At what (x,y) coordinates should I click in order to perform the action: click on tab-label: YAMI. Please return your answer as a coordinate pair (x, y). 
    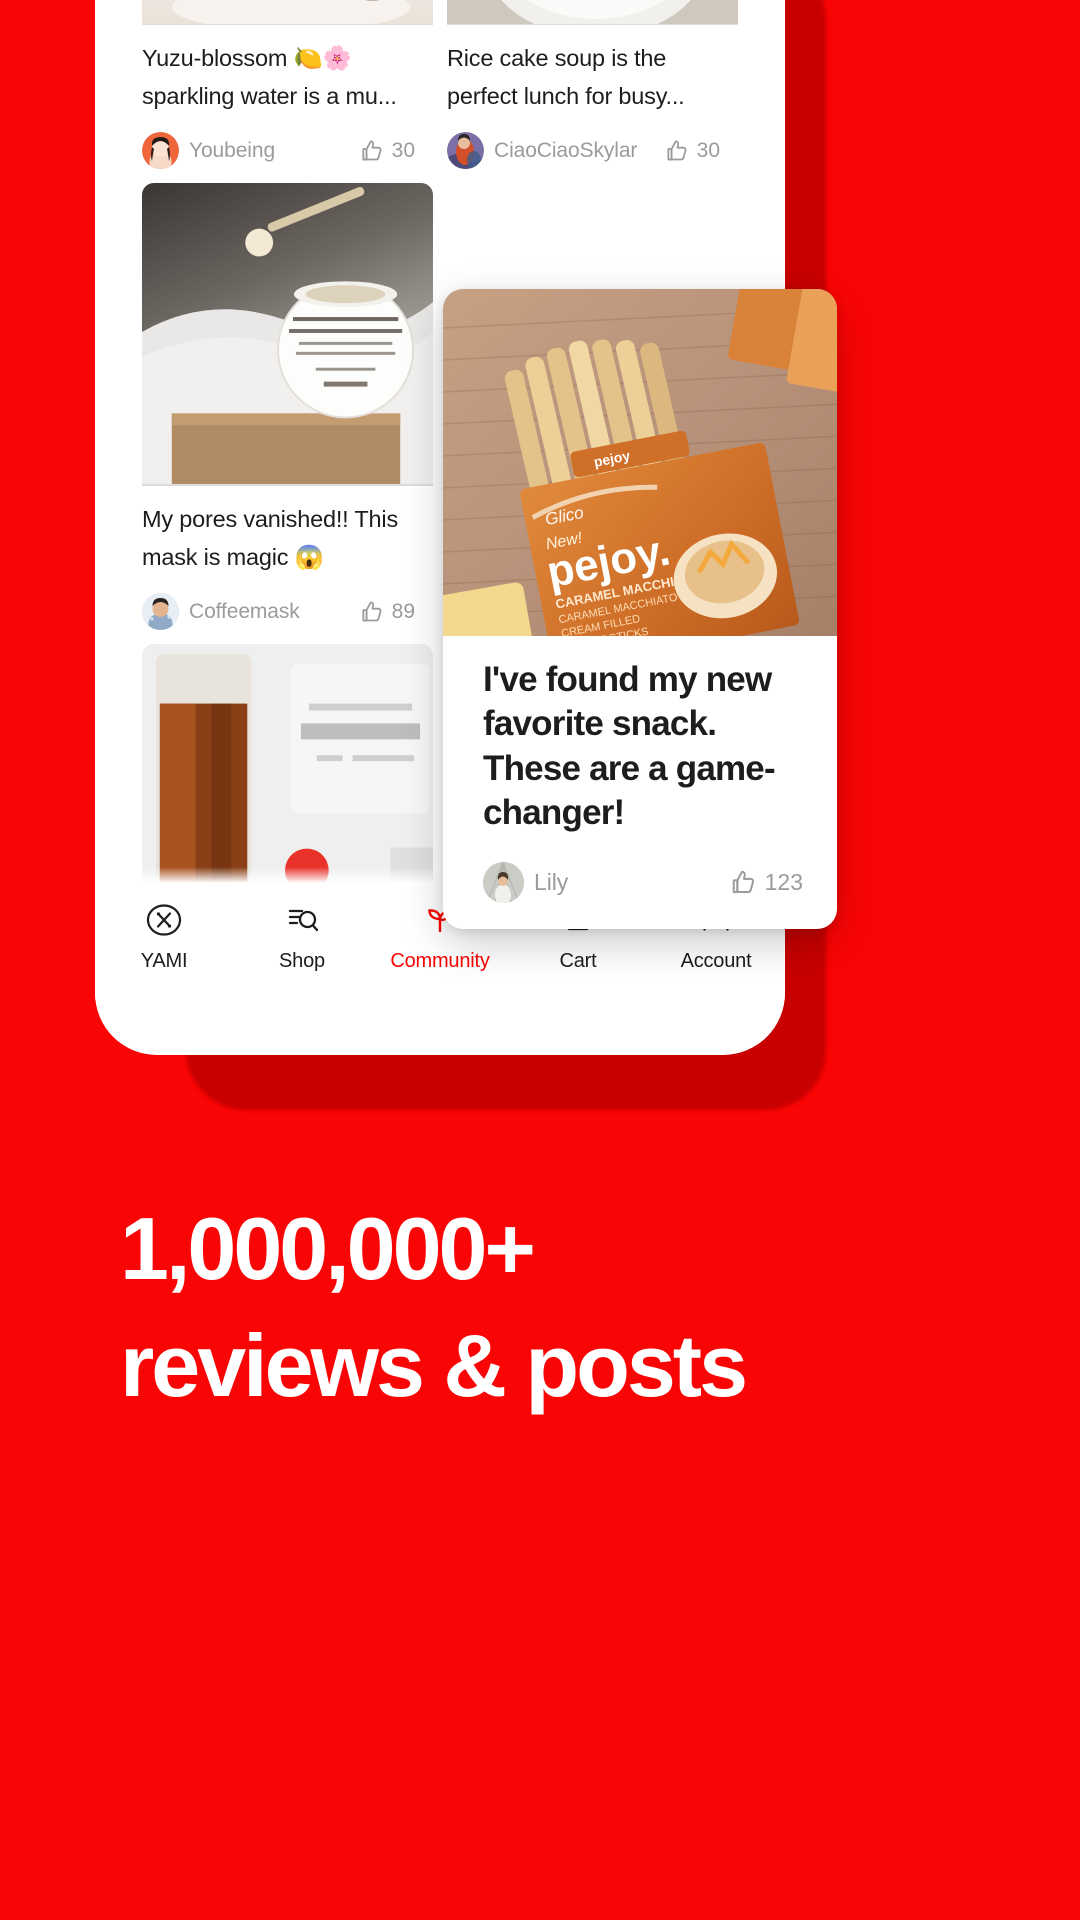
    Looking at the image, I should click on (164, 961).